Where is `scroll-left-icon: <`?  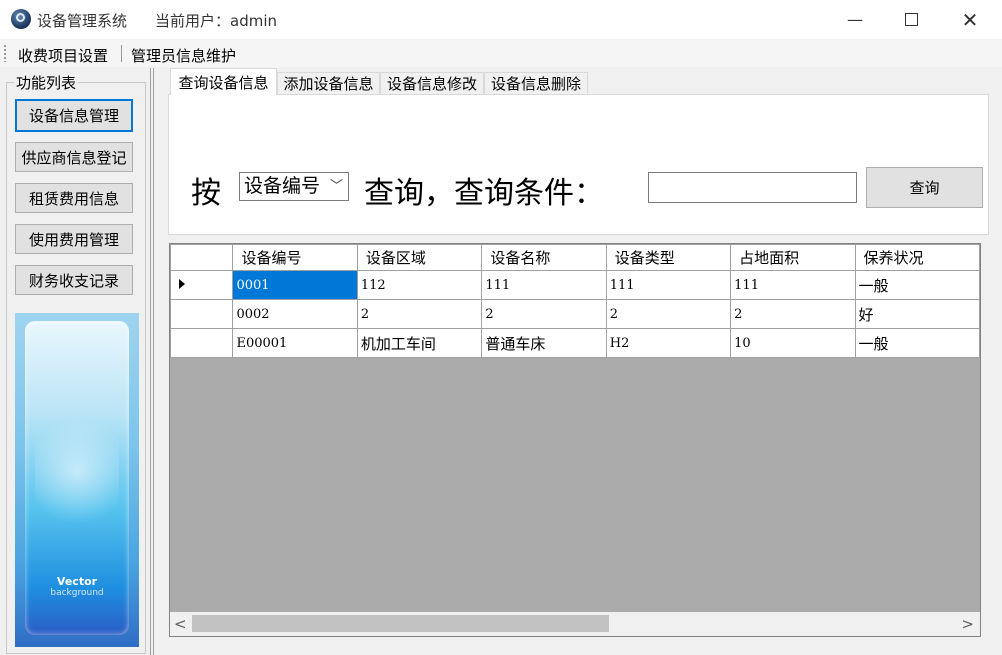
scroll-left-icon: < is located at coordinates (180, 624).